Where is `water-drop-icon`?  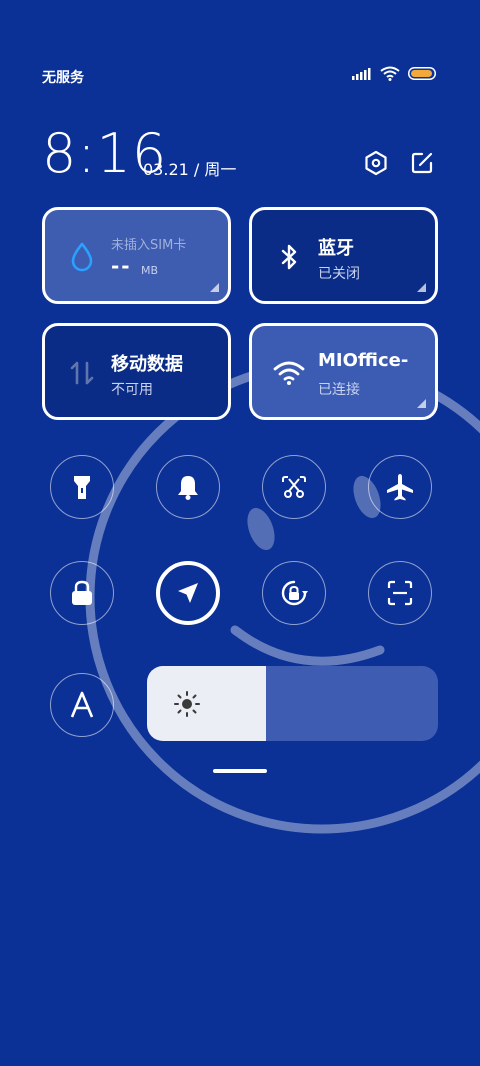 water-drop-icon is located at coordinates (82, 257).